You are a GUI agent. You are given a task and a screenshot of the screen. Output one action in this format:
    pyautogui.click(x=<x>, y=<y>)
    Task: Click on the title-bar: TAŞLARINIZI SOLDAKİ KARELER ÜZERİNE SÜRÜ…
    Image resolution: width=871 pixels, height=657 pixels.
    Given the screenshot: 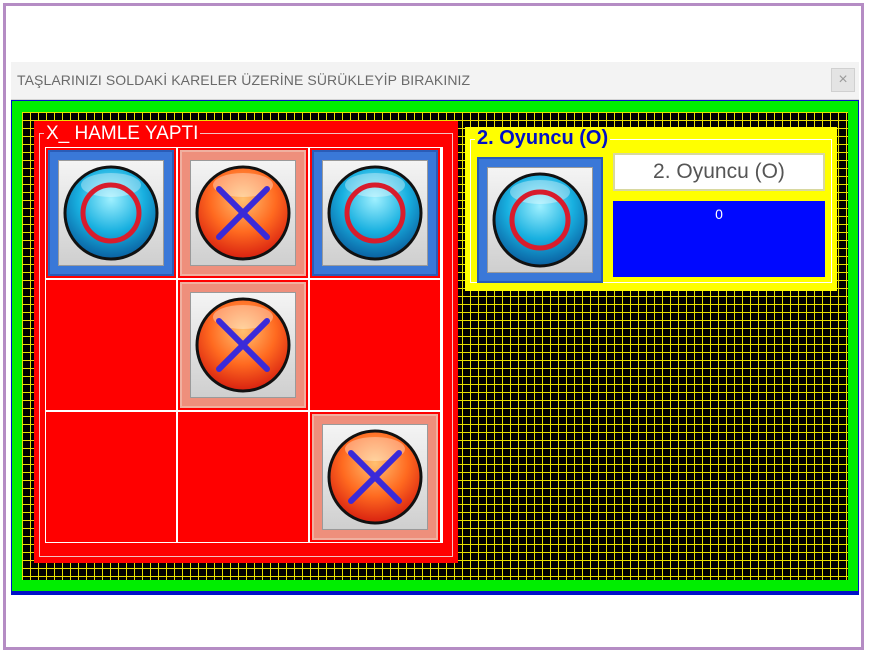 What is the action you would take?
    pyautogui.click(x=435, y=81)
    